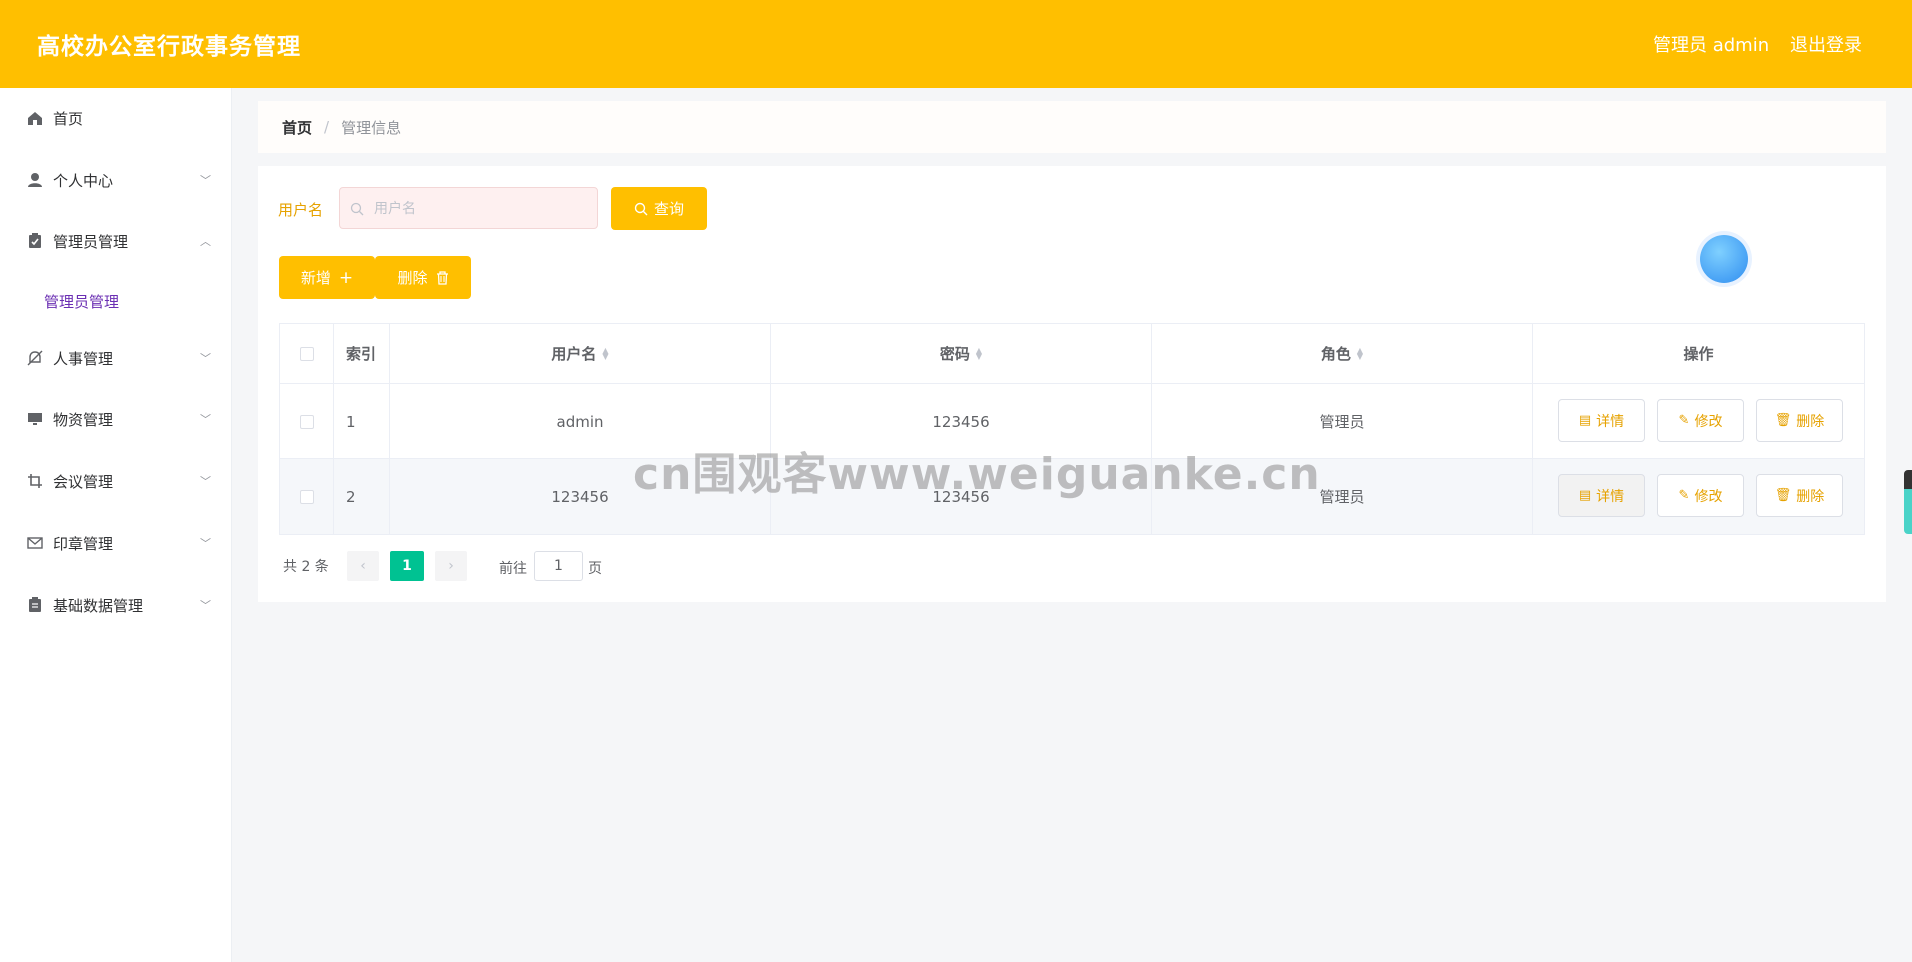  I want to click on chevron-right-icon: ›, so click(451, 566).